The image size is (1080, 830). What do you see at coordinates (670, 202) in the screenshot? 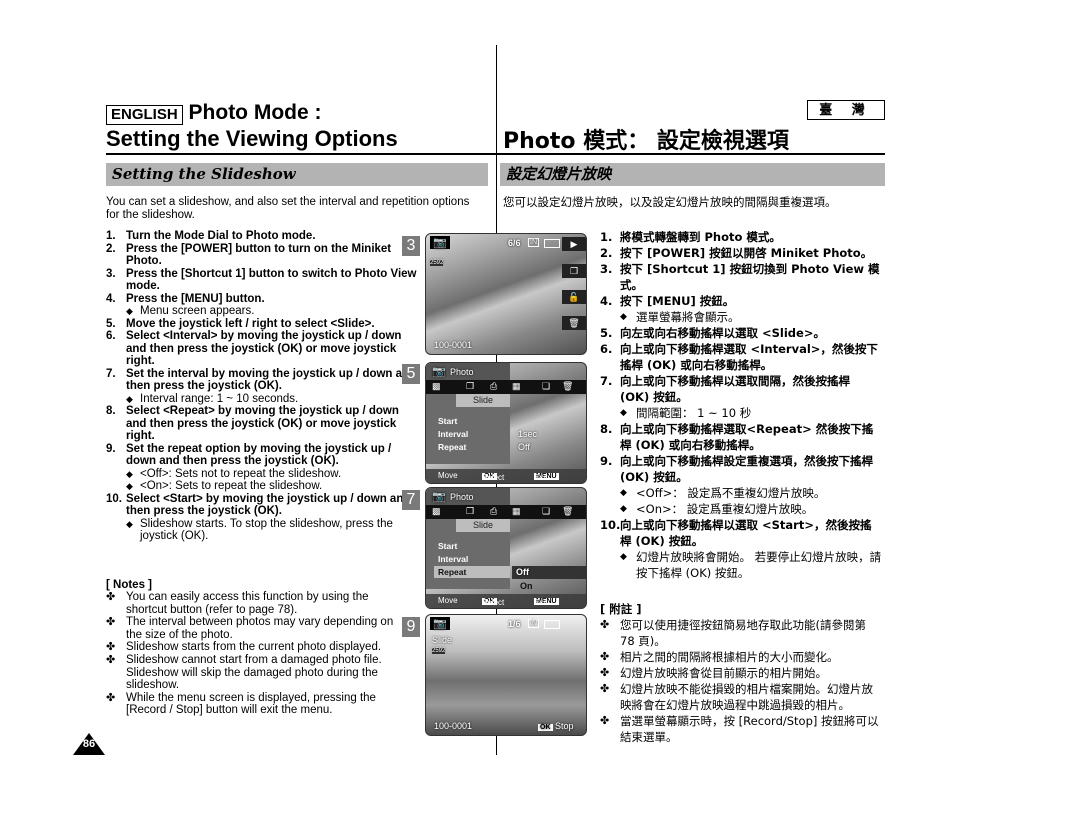
I see `intro-zh: 您可以設定幻燈片放映，以及設定幻燈片放映的間隔與重複選項。` at bounding box center [670, 202].